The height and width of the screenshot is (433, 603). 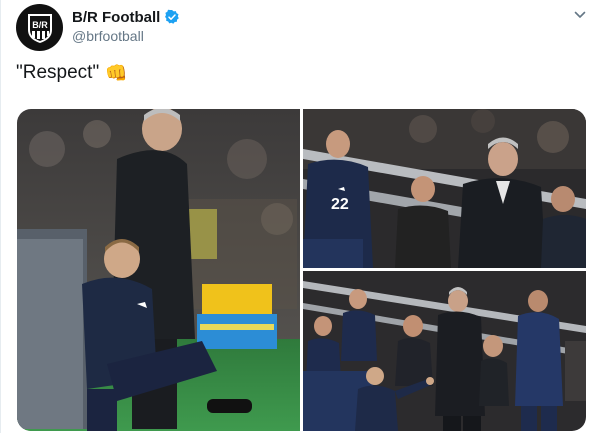 I want to click on verified-badge-icon, so click(x=172, y=16).